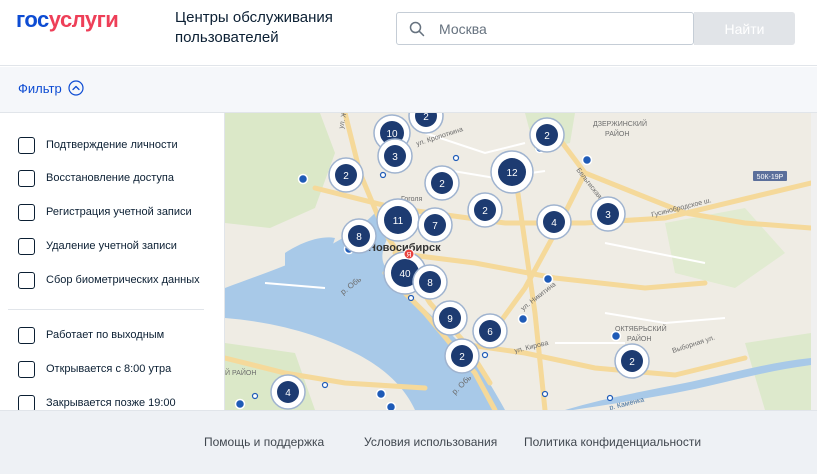 The width and height of the screenshot is (817, 474). I want to click on cluster-count: 7, so click(435, 226).